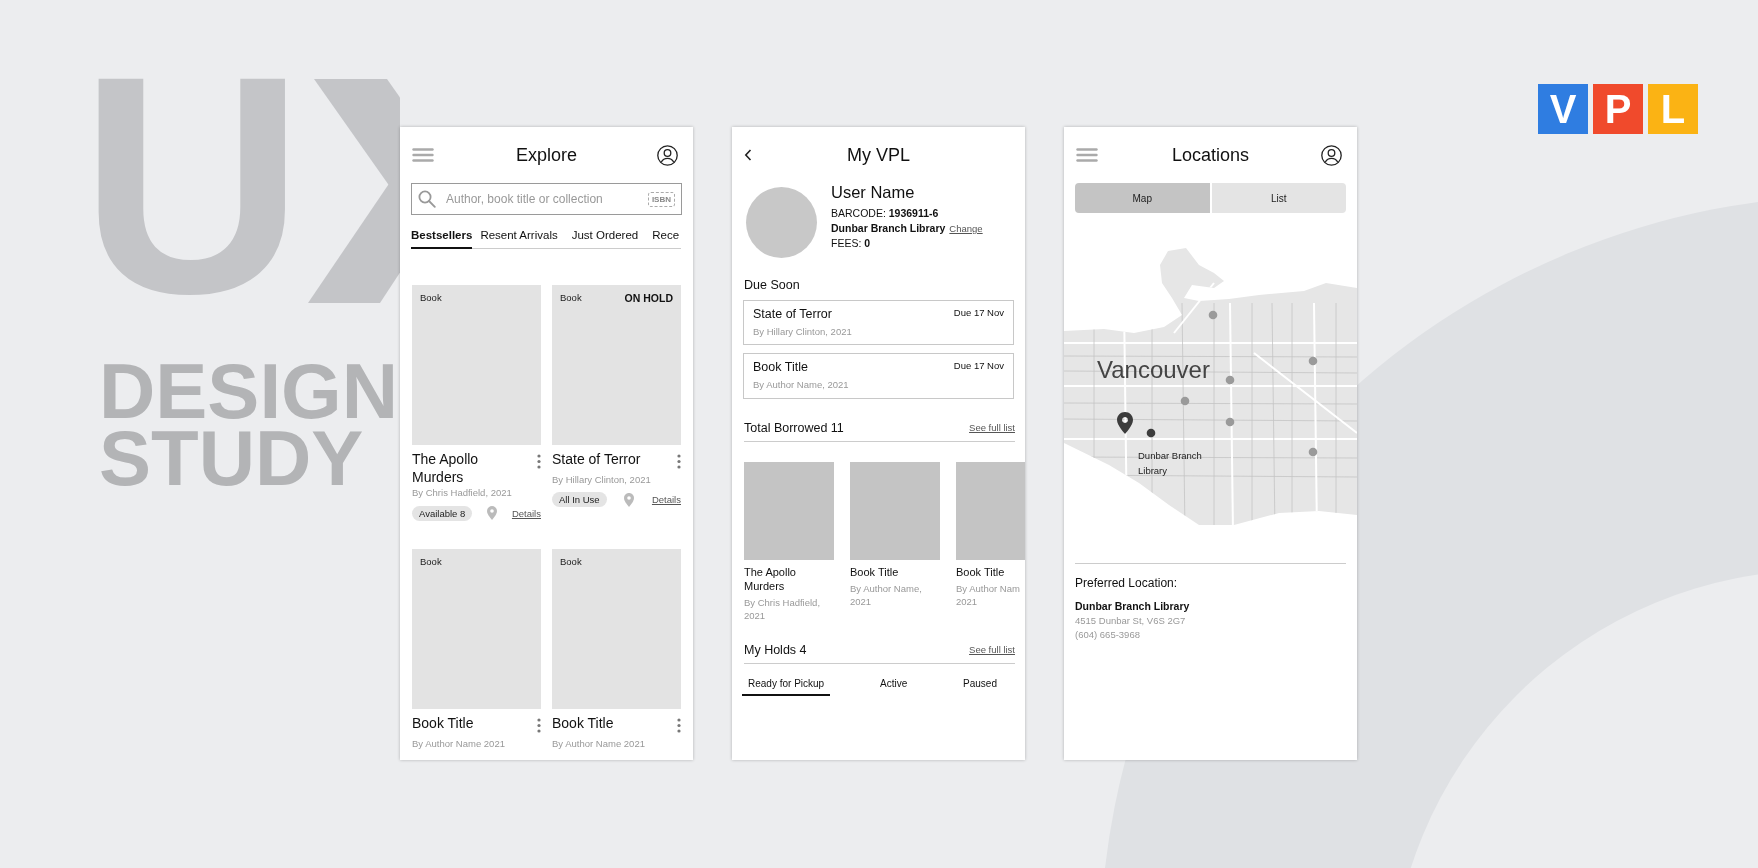 The height and width of the screenshot is (868, 1758). I want to click on screen-title: My VPL, so click(878, 155).